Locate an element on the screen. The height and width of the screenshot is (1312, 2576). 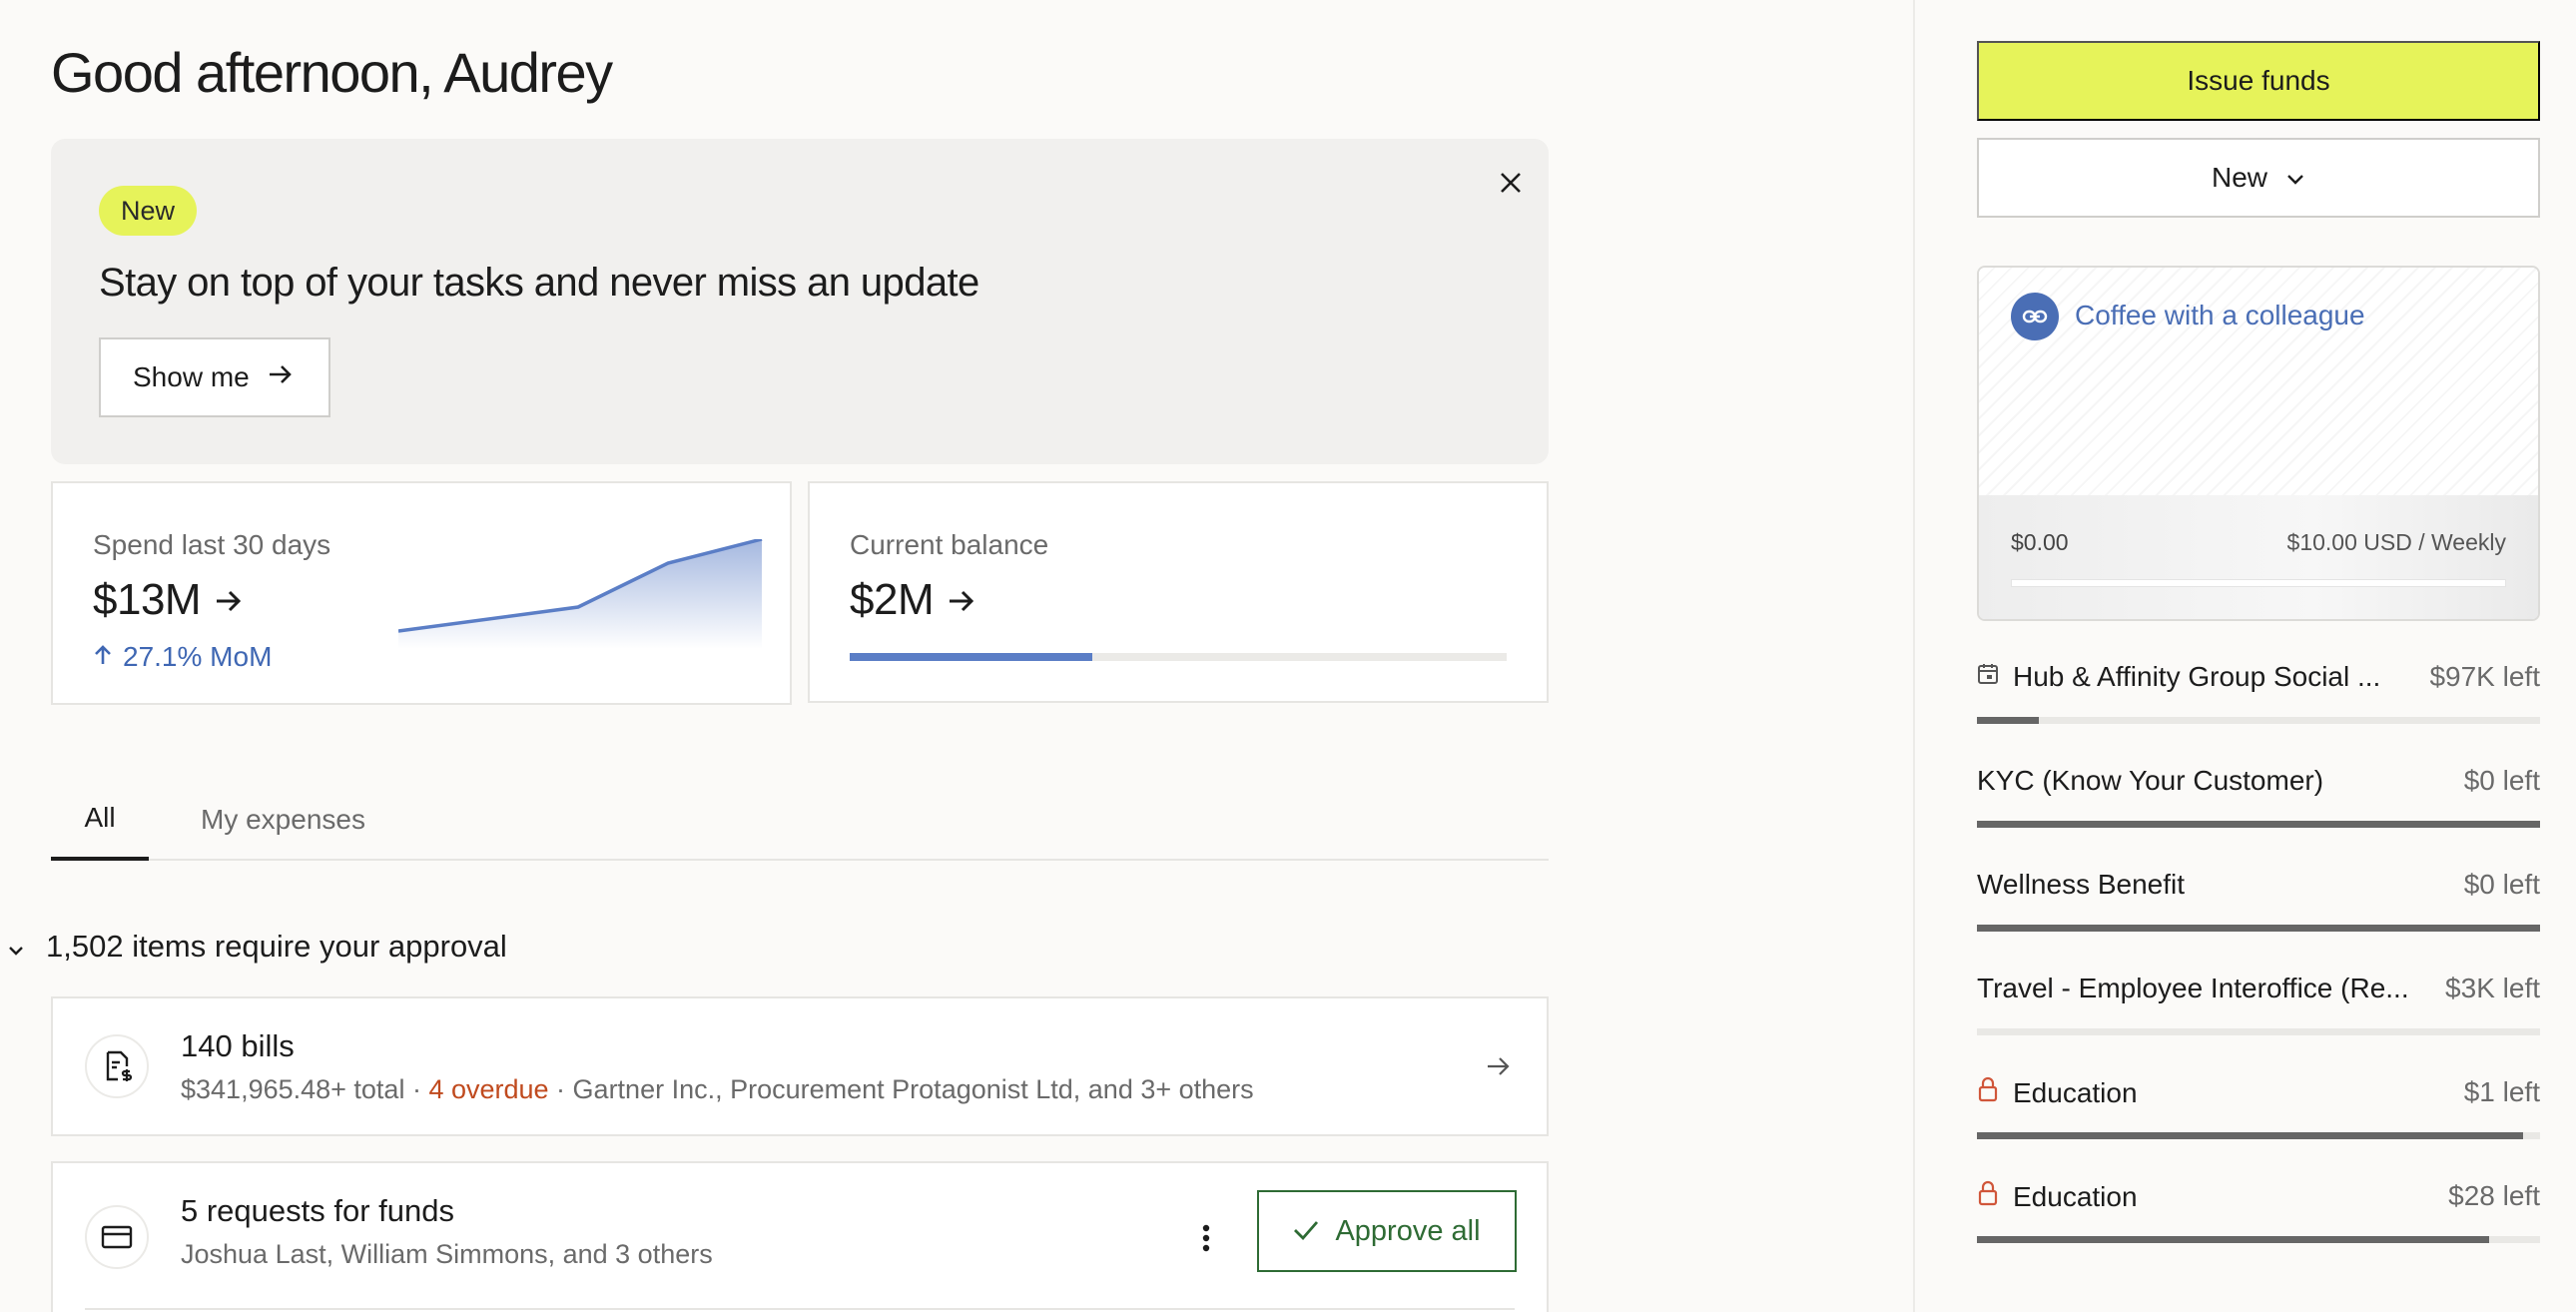
tab-all: All is located at coordinates (100, 820).